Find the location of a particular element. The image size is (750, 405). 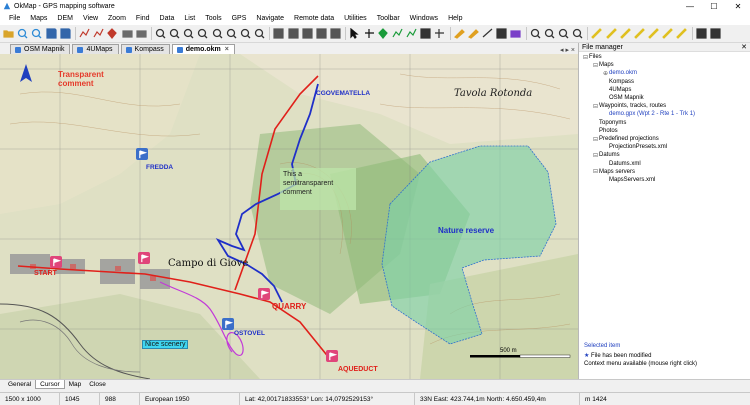

menu-find: Find is located at coordinates (143, 18).